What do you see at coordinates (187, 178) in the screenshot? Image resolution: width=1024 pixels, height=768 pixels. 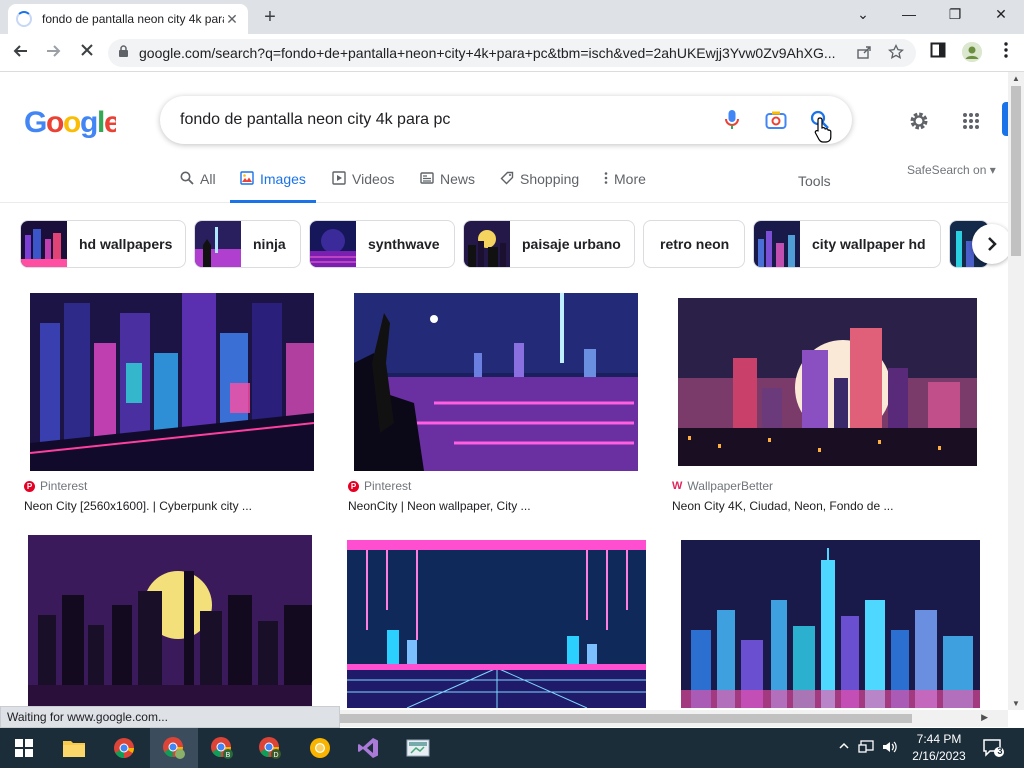 I see `search-icon` at bounding box center [187, 178].